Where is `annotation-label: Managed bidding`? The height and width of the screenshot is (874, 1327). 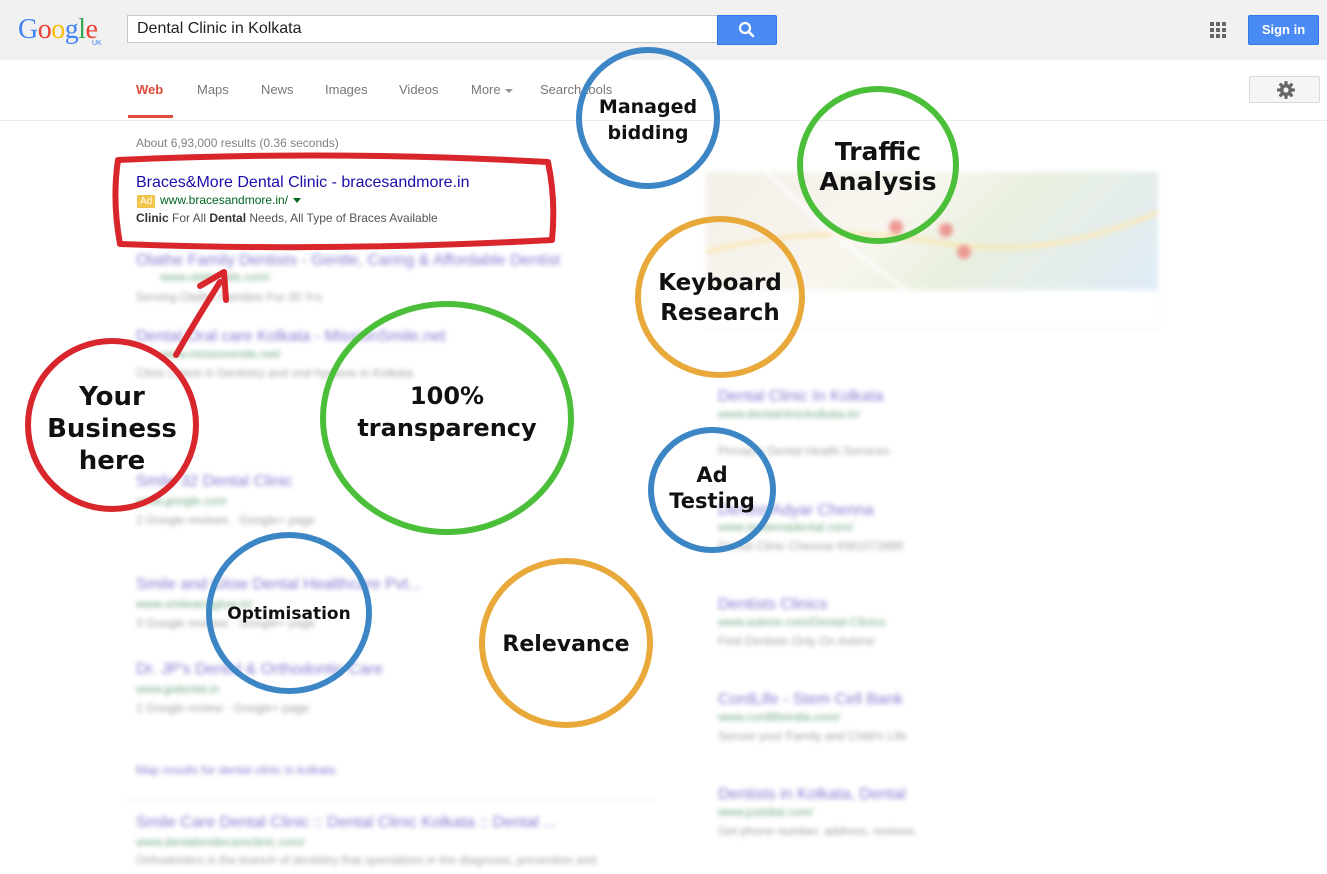
annotation-label: Managed bidding is located at coordinates (648, 120).